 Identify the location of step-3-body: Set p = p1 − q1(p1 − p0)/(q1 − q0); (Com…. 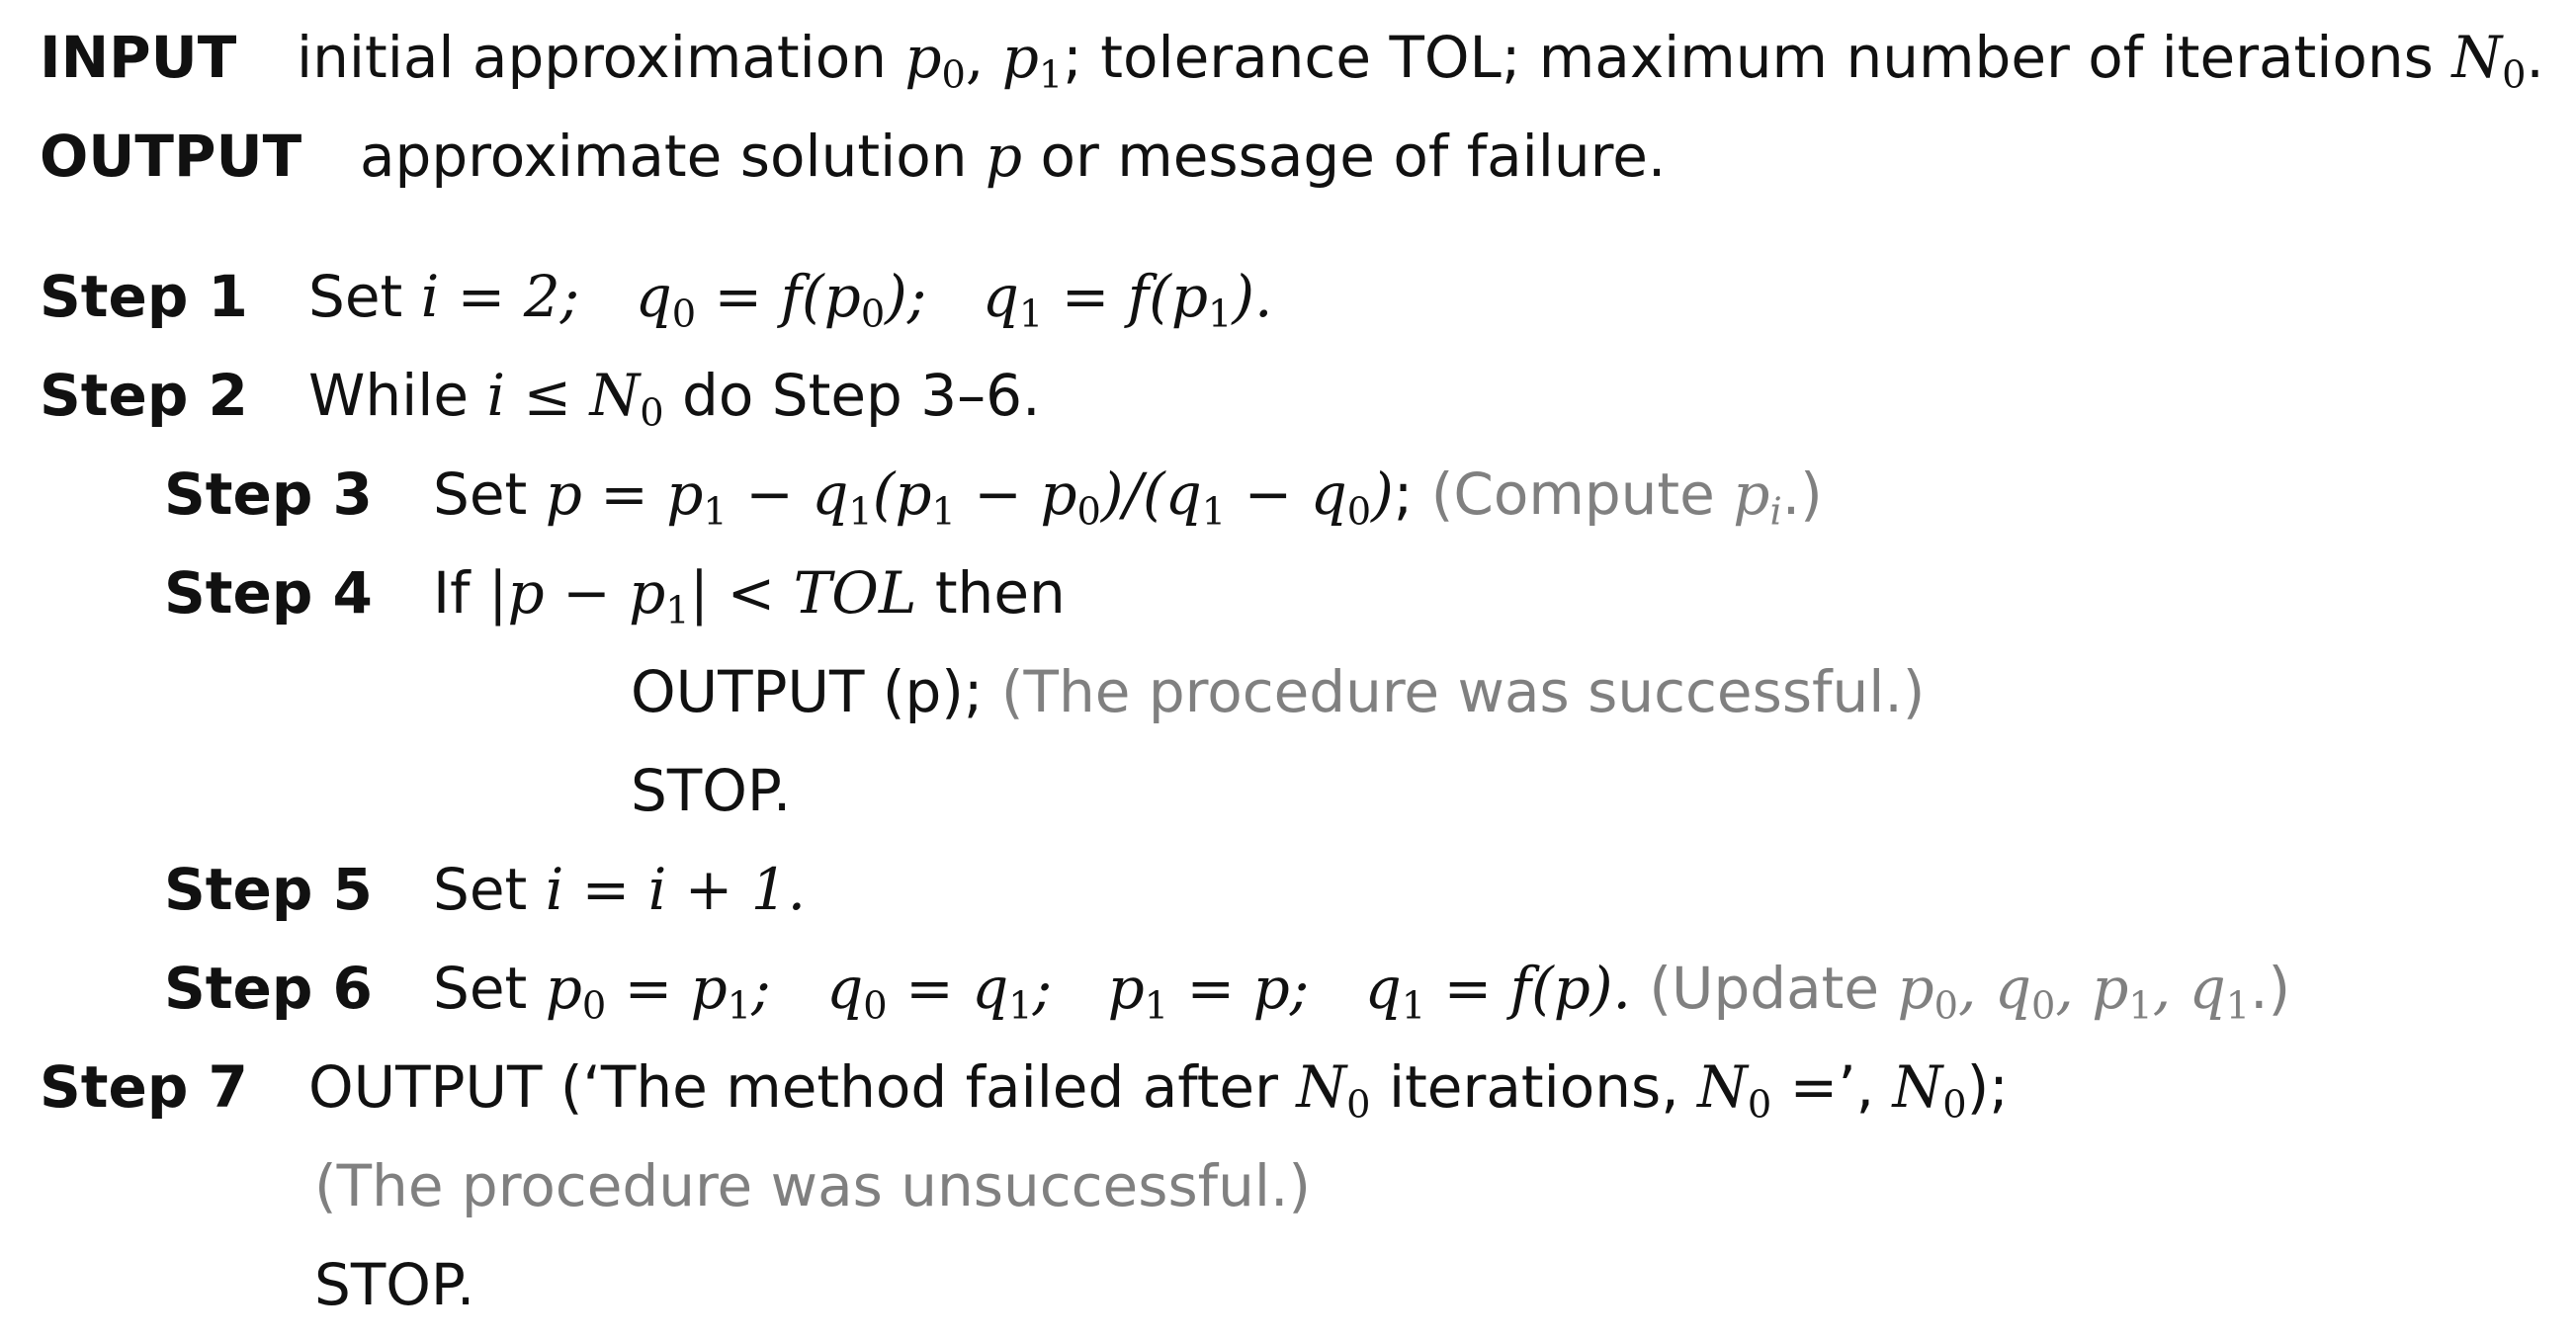
(1128, 498).